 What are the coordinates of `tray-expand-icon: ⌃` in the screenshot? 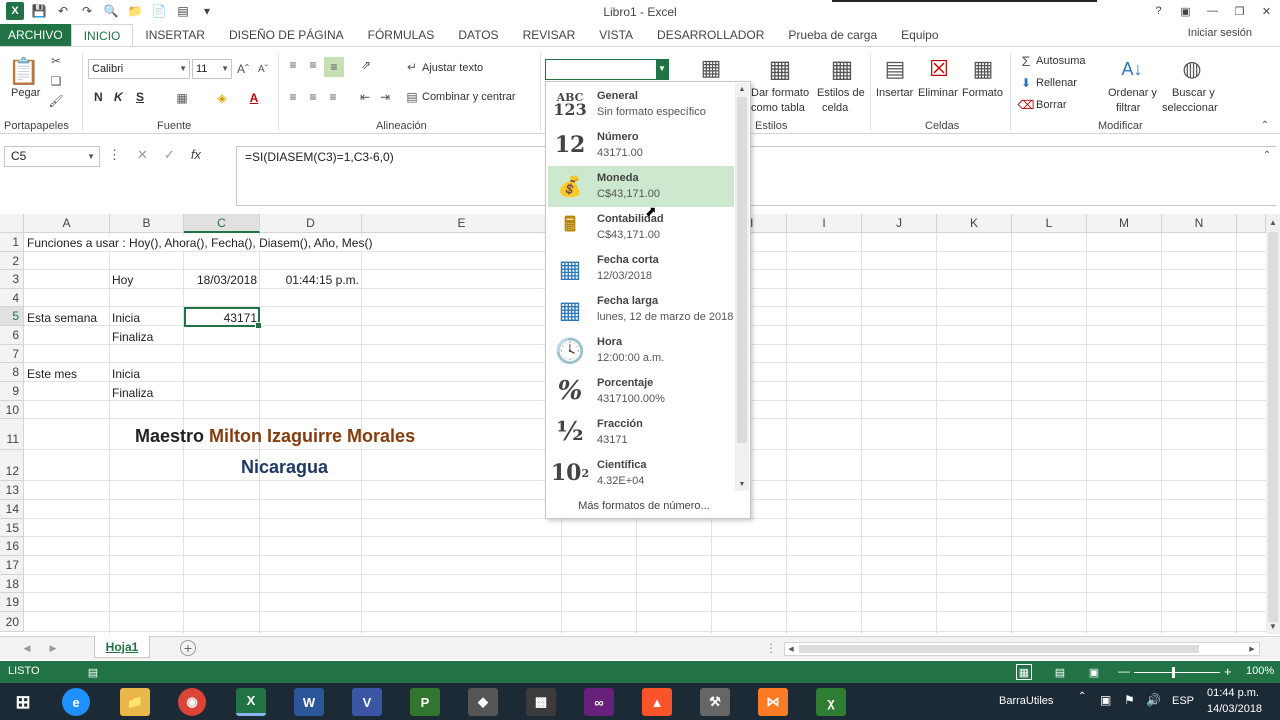 It's located at (1082, 696).